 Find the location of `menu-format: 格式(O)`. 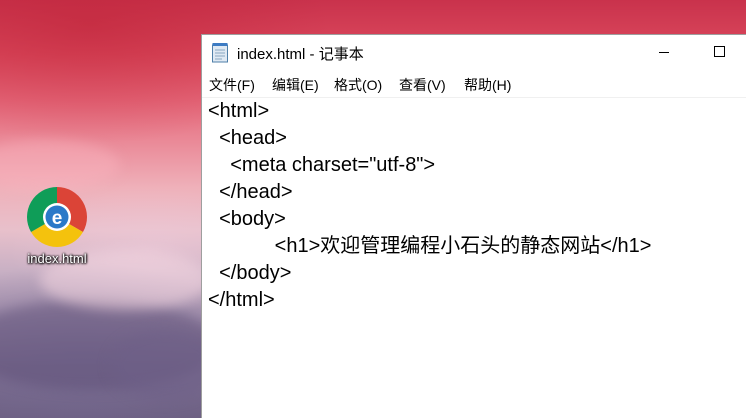

menu-format: 格式(O) is located at coordinates (358, 85).